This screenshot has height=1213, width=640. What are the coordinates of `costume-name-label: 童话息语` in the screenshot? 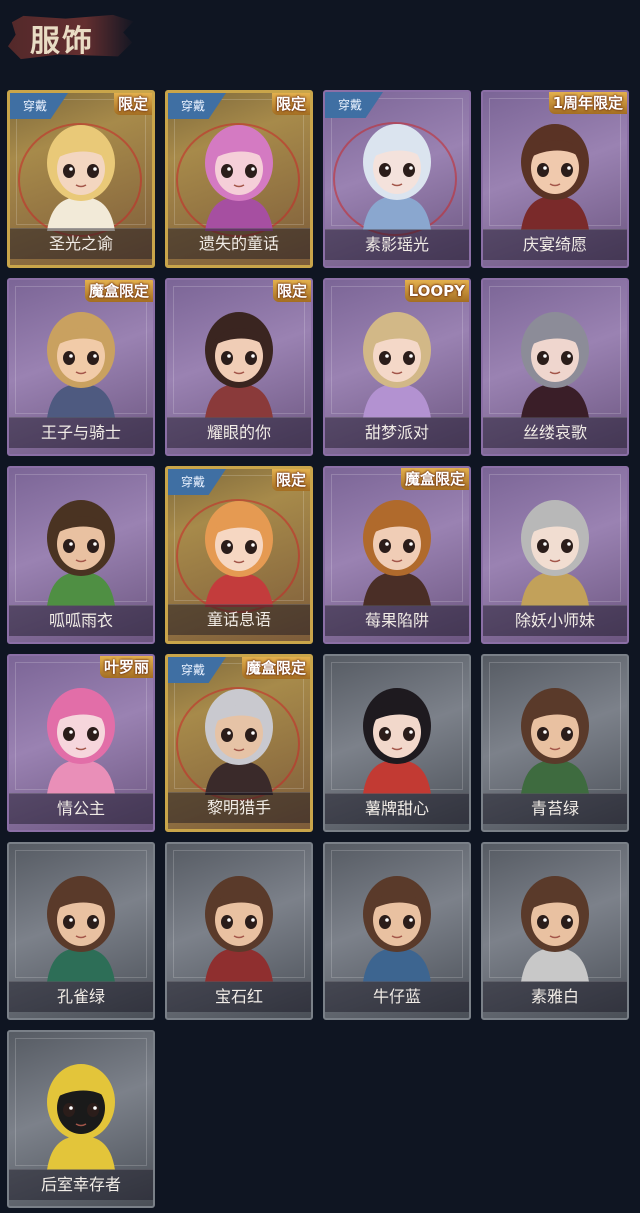 It's located at (239, 619).